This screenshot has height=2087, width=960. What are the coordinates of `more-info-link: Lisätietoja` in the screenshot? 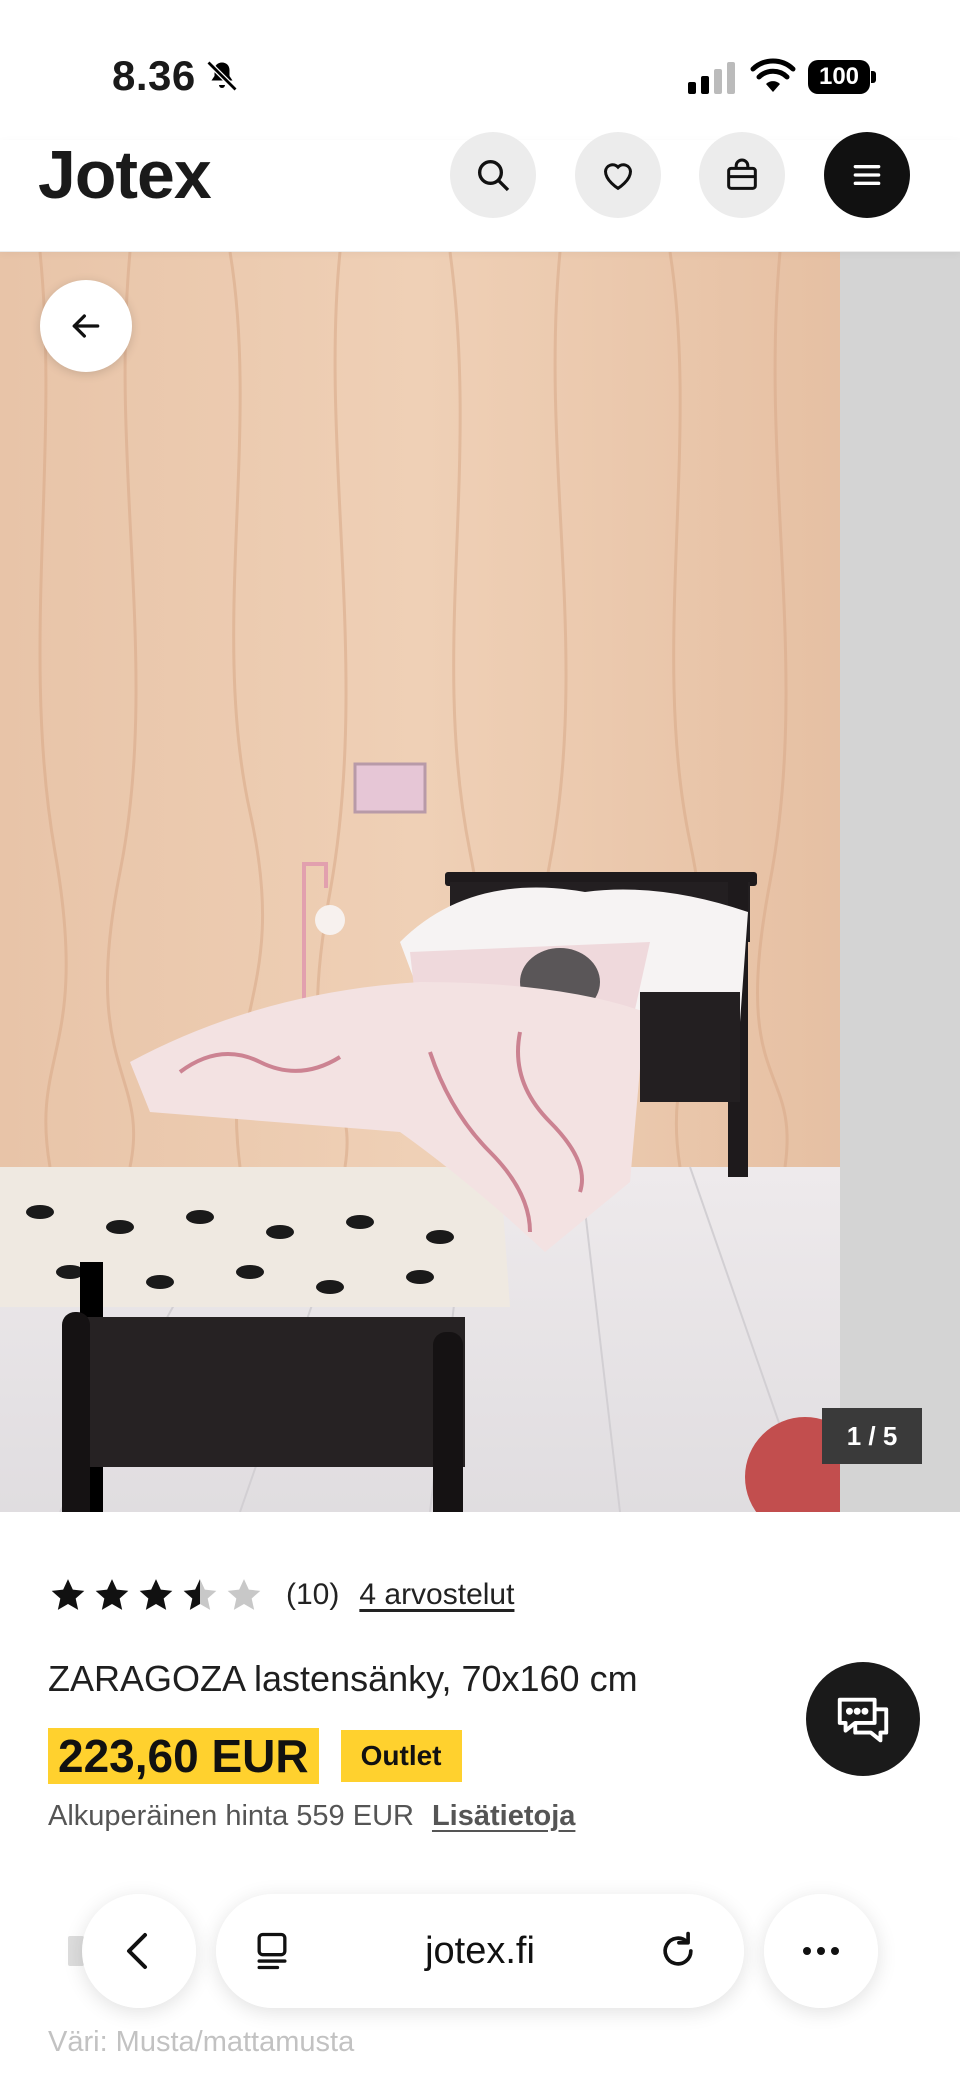 It's located at (503, 1816).